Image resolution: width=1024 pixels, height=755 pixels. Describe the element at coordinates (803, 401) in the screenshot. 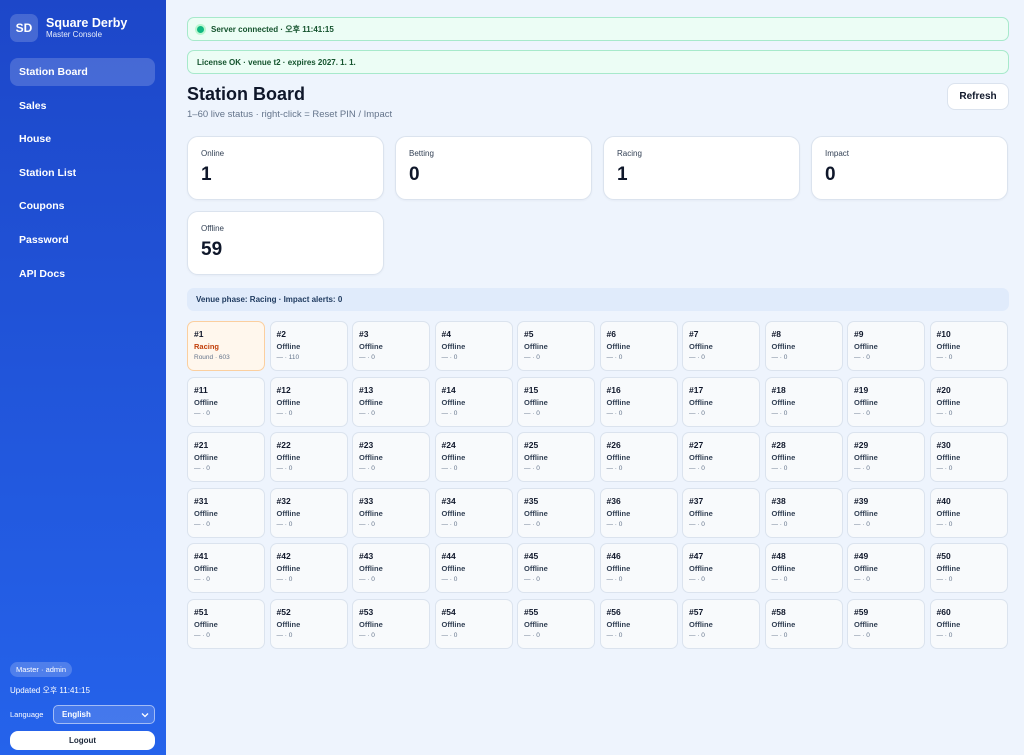

I see `station-card: #18 Offline — · 0` at that location.